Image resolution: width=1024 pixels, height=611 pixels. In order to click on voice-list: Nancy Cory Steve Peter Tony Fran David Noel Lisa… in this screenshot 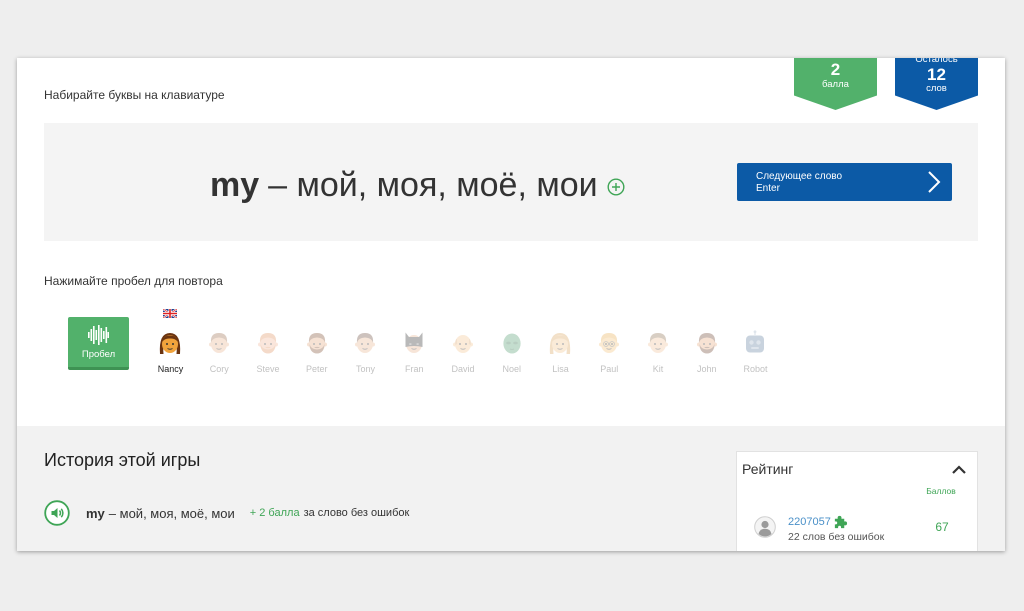, I will do `click(463, 344)`.